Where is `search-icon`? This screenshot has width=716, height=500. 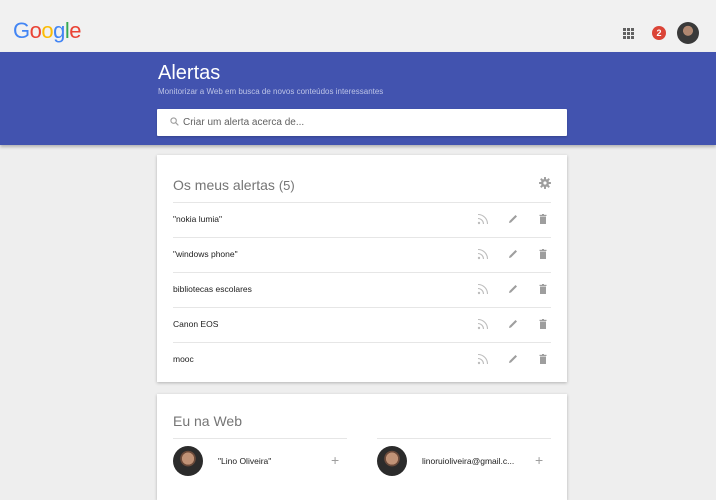
search-icon is located at coordinates (174, 121).